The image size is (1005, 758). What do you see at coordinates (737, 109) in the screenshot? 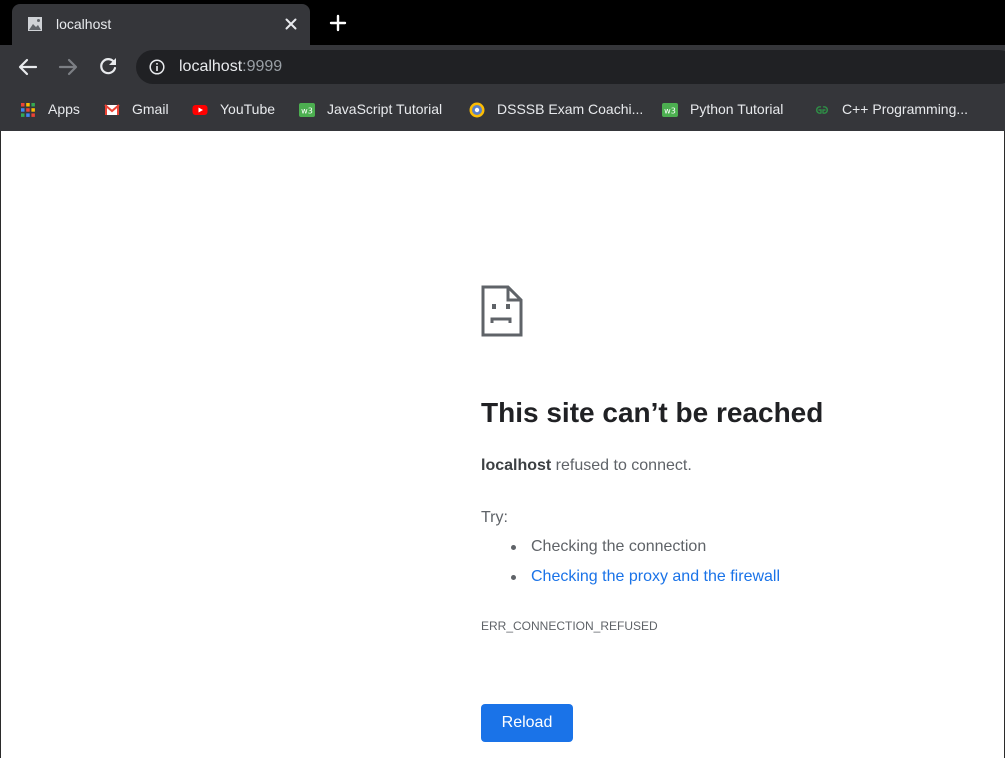
I see `bookmark-label: Python Tutorial` at bounding box center [737, 109].